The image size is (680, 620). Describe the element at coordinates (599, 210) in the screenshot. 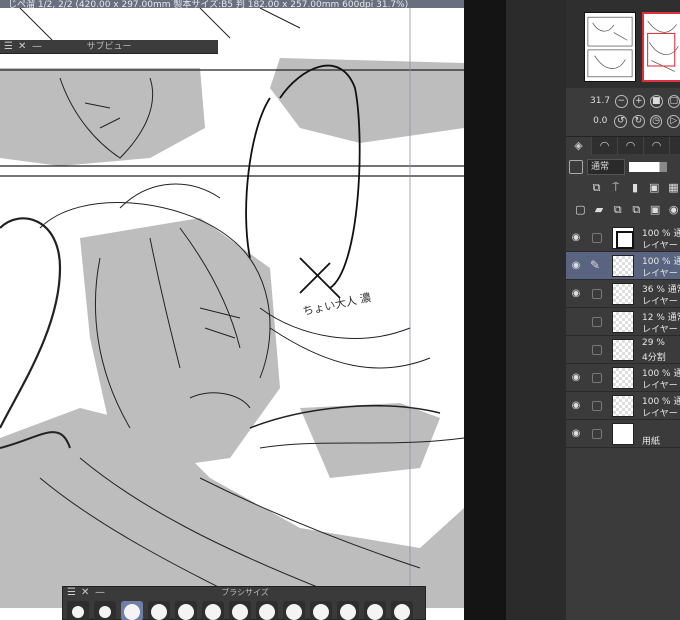

I see `new-folder-icon: ▰` at that location.